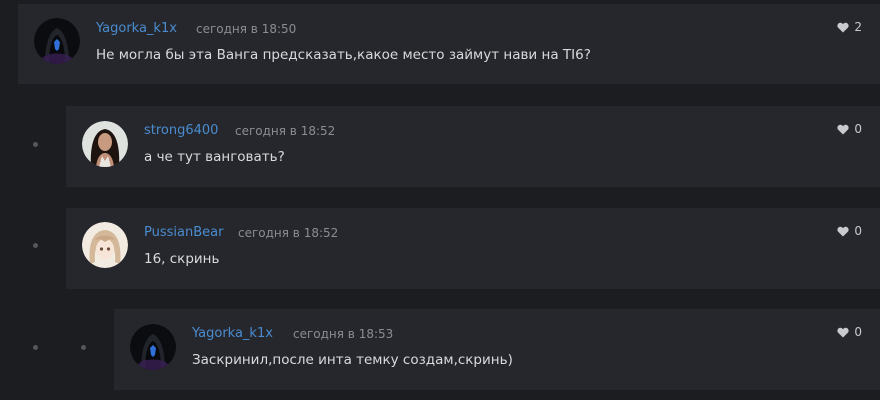 This screenshot has width=880, height=400. I want to click on like-count: 2, so click(858, 27).